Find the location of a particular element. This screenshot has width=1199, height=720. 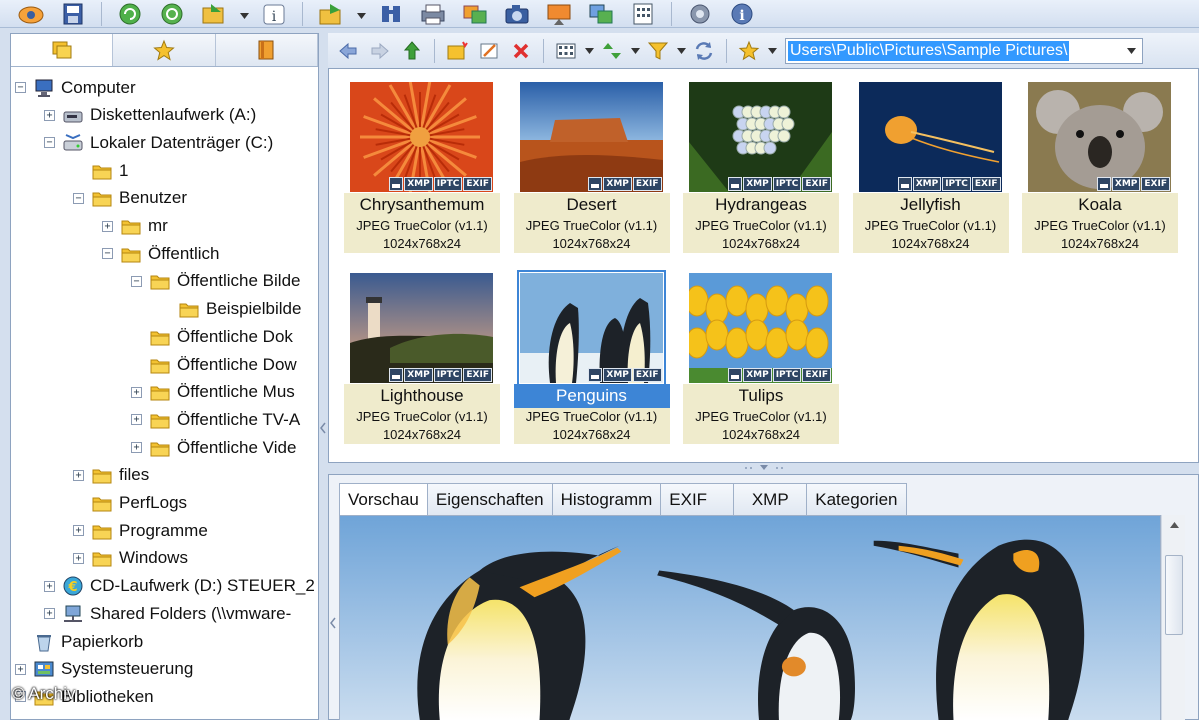

tree-item: + Öffentliche TV-A is located at coordinates (215, 419).